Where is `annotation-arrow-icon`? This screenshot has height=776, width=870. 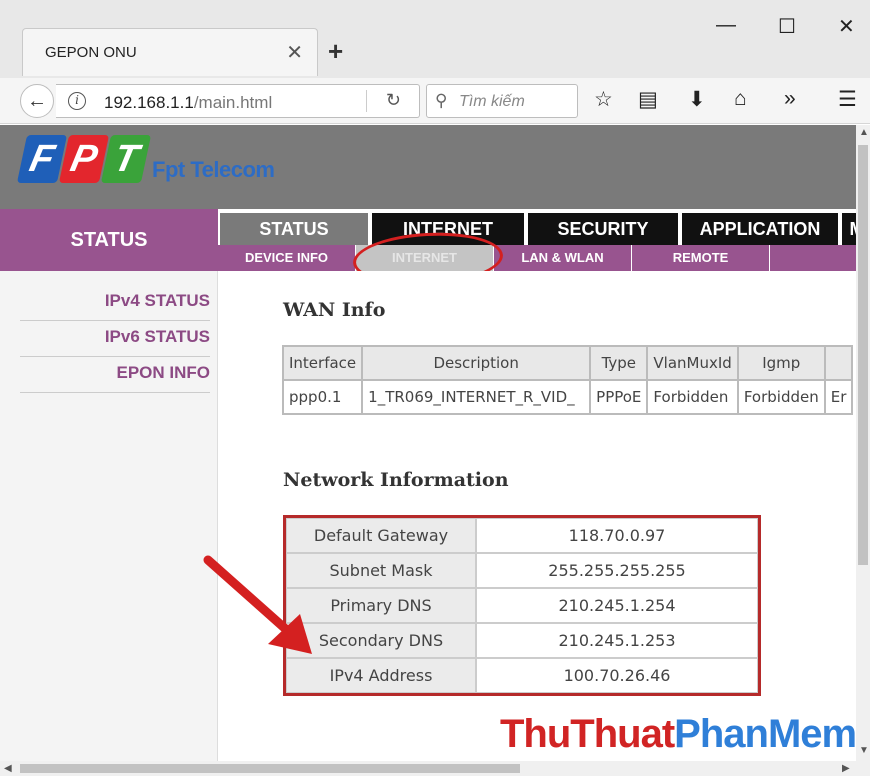
annotation-arrow-icon is located at coordinates (257, 604).